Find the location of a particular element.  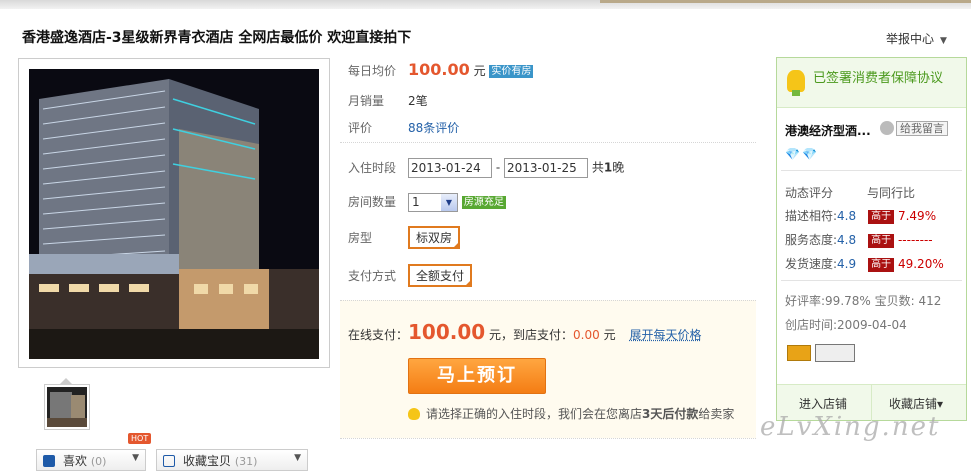

heart-icon is located at coordinates (49, 461).